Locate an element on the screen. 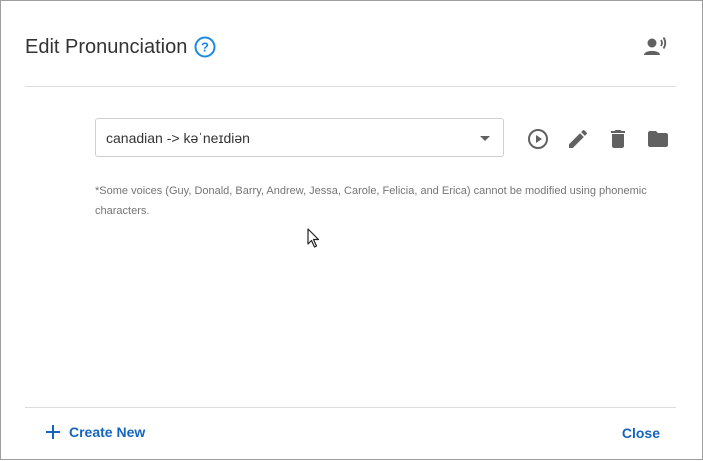  create-new-button: Create New is located at coordinates (95, 432).